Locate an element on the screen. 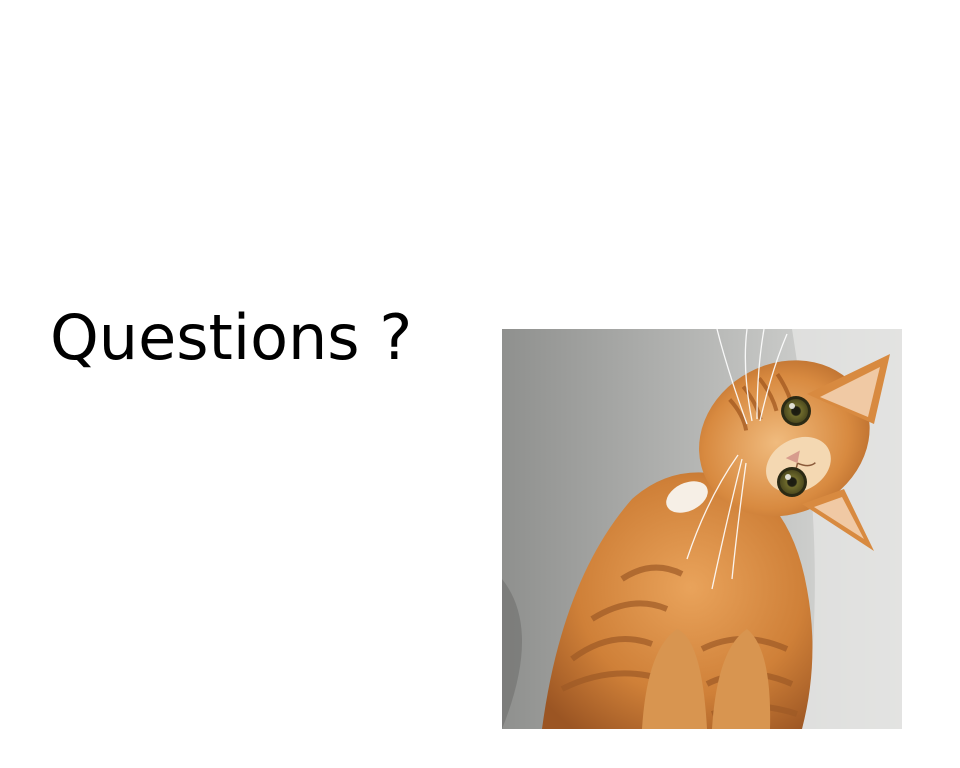 The height and width of the screenshot is (768, 960). slide-title: Questions ? is located at coordinates (231, 337).